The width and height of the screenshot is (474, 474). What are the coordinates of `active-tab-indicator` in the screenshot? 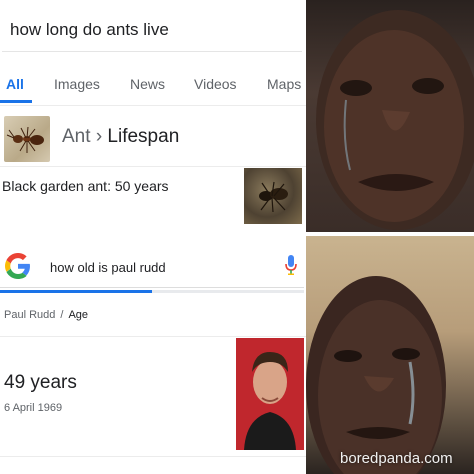 It's located at (16, 101).